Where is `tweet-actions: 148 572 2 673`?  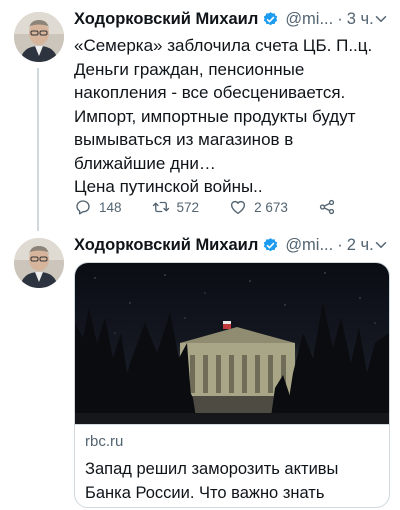
tweet-actions: 148 572 2 673 is located at coordinates (220, 207).